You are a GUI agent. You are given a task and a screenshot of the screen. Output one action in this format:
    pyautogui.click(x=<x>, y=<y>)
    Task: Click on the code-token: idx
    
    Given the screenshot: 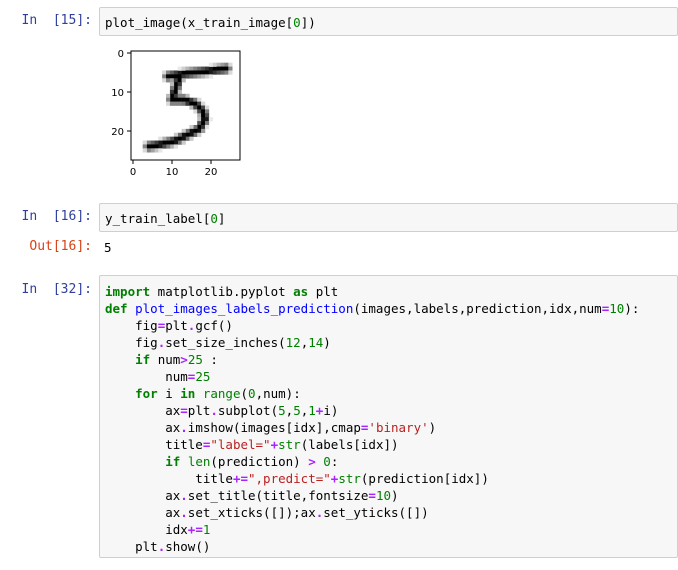 What is the action you would take?
    pyautogui.click(x=146, y=529)
    